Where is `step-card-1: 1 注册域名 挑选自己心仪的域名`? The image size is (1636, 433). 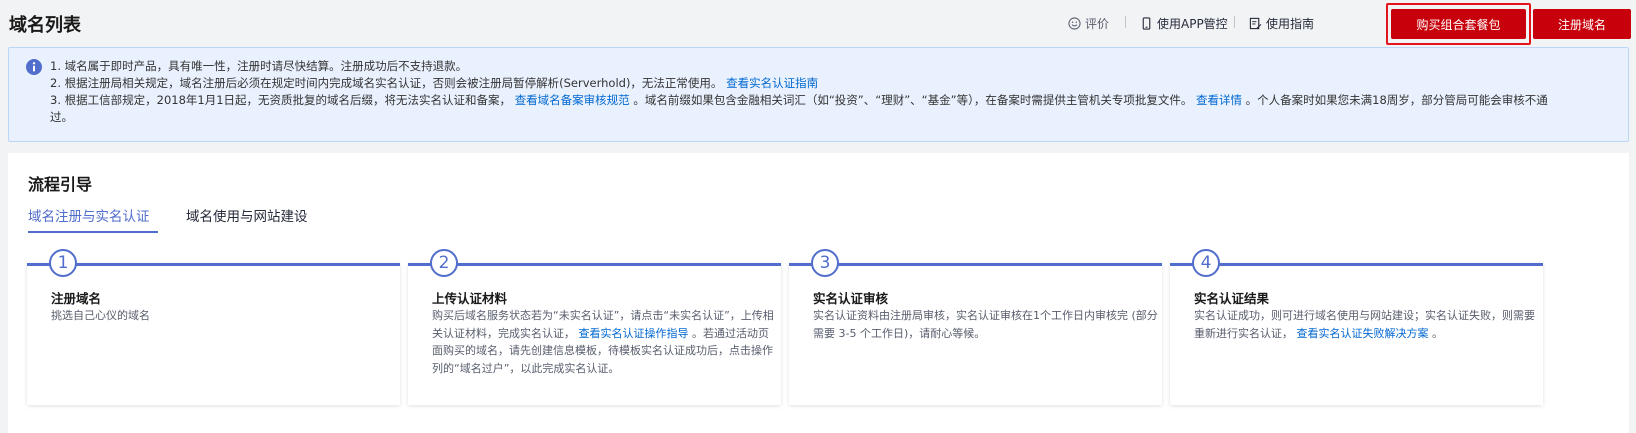 step-card-1: 1 注册域名 挑选自己心仪的域名 is located at coordinates (213, 327).